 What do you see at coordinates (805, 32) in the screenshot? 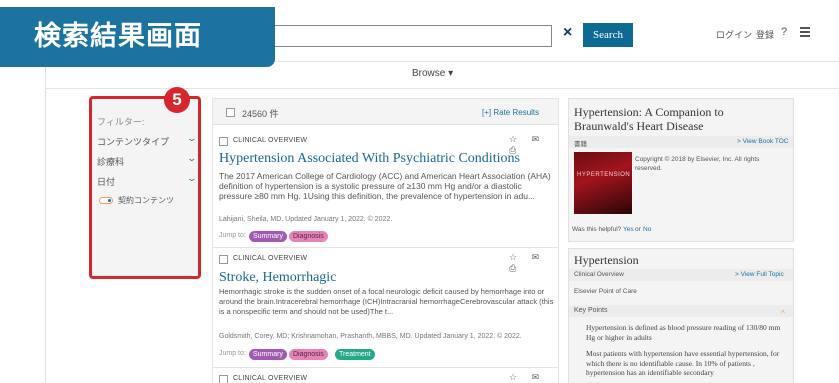
I see `hamburger-menu-icon` at bounding box center [805, 32].